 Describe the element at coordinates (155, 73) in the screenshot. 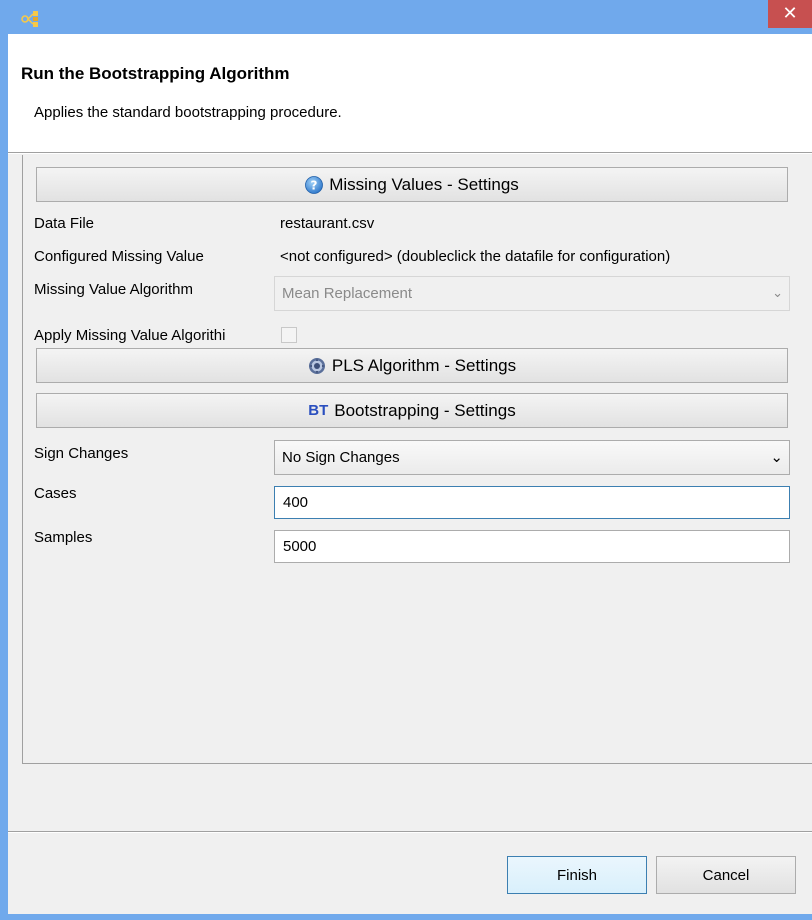

I see `page-title: Run the Bootstrapping Algorithm` at that location.